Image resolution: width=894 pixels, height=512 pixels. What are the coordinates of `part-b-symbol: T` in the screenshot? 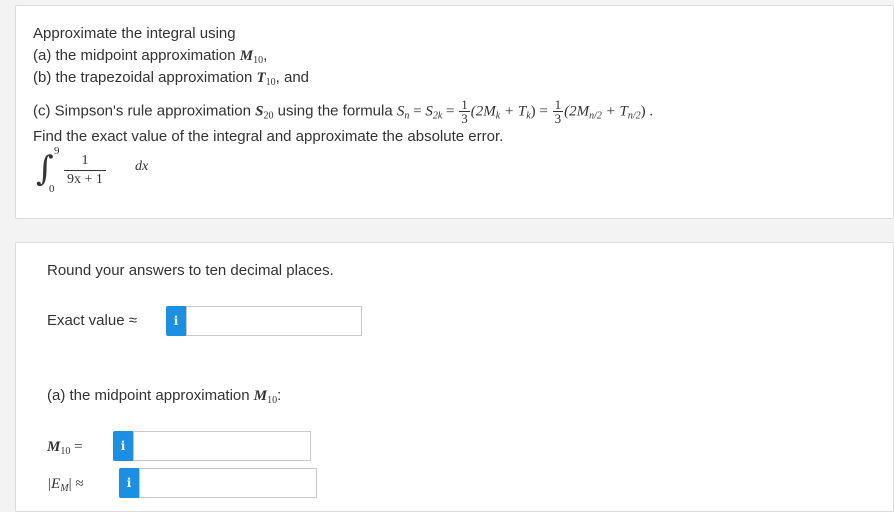 It's located at (261, 78).